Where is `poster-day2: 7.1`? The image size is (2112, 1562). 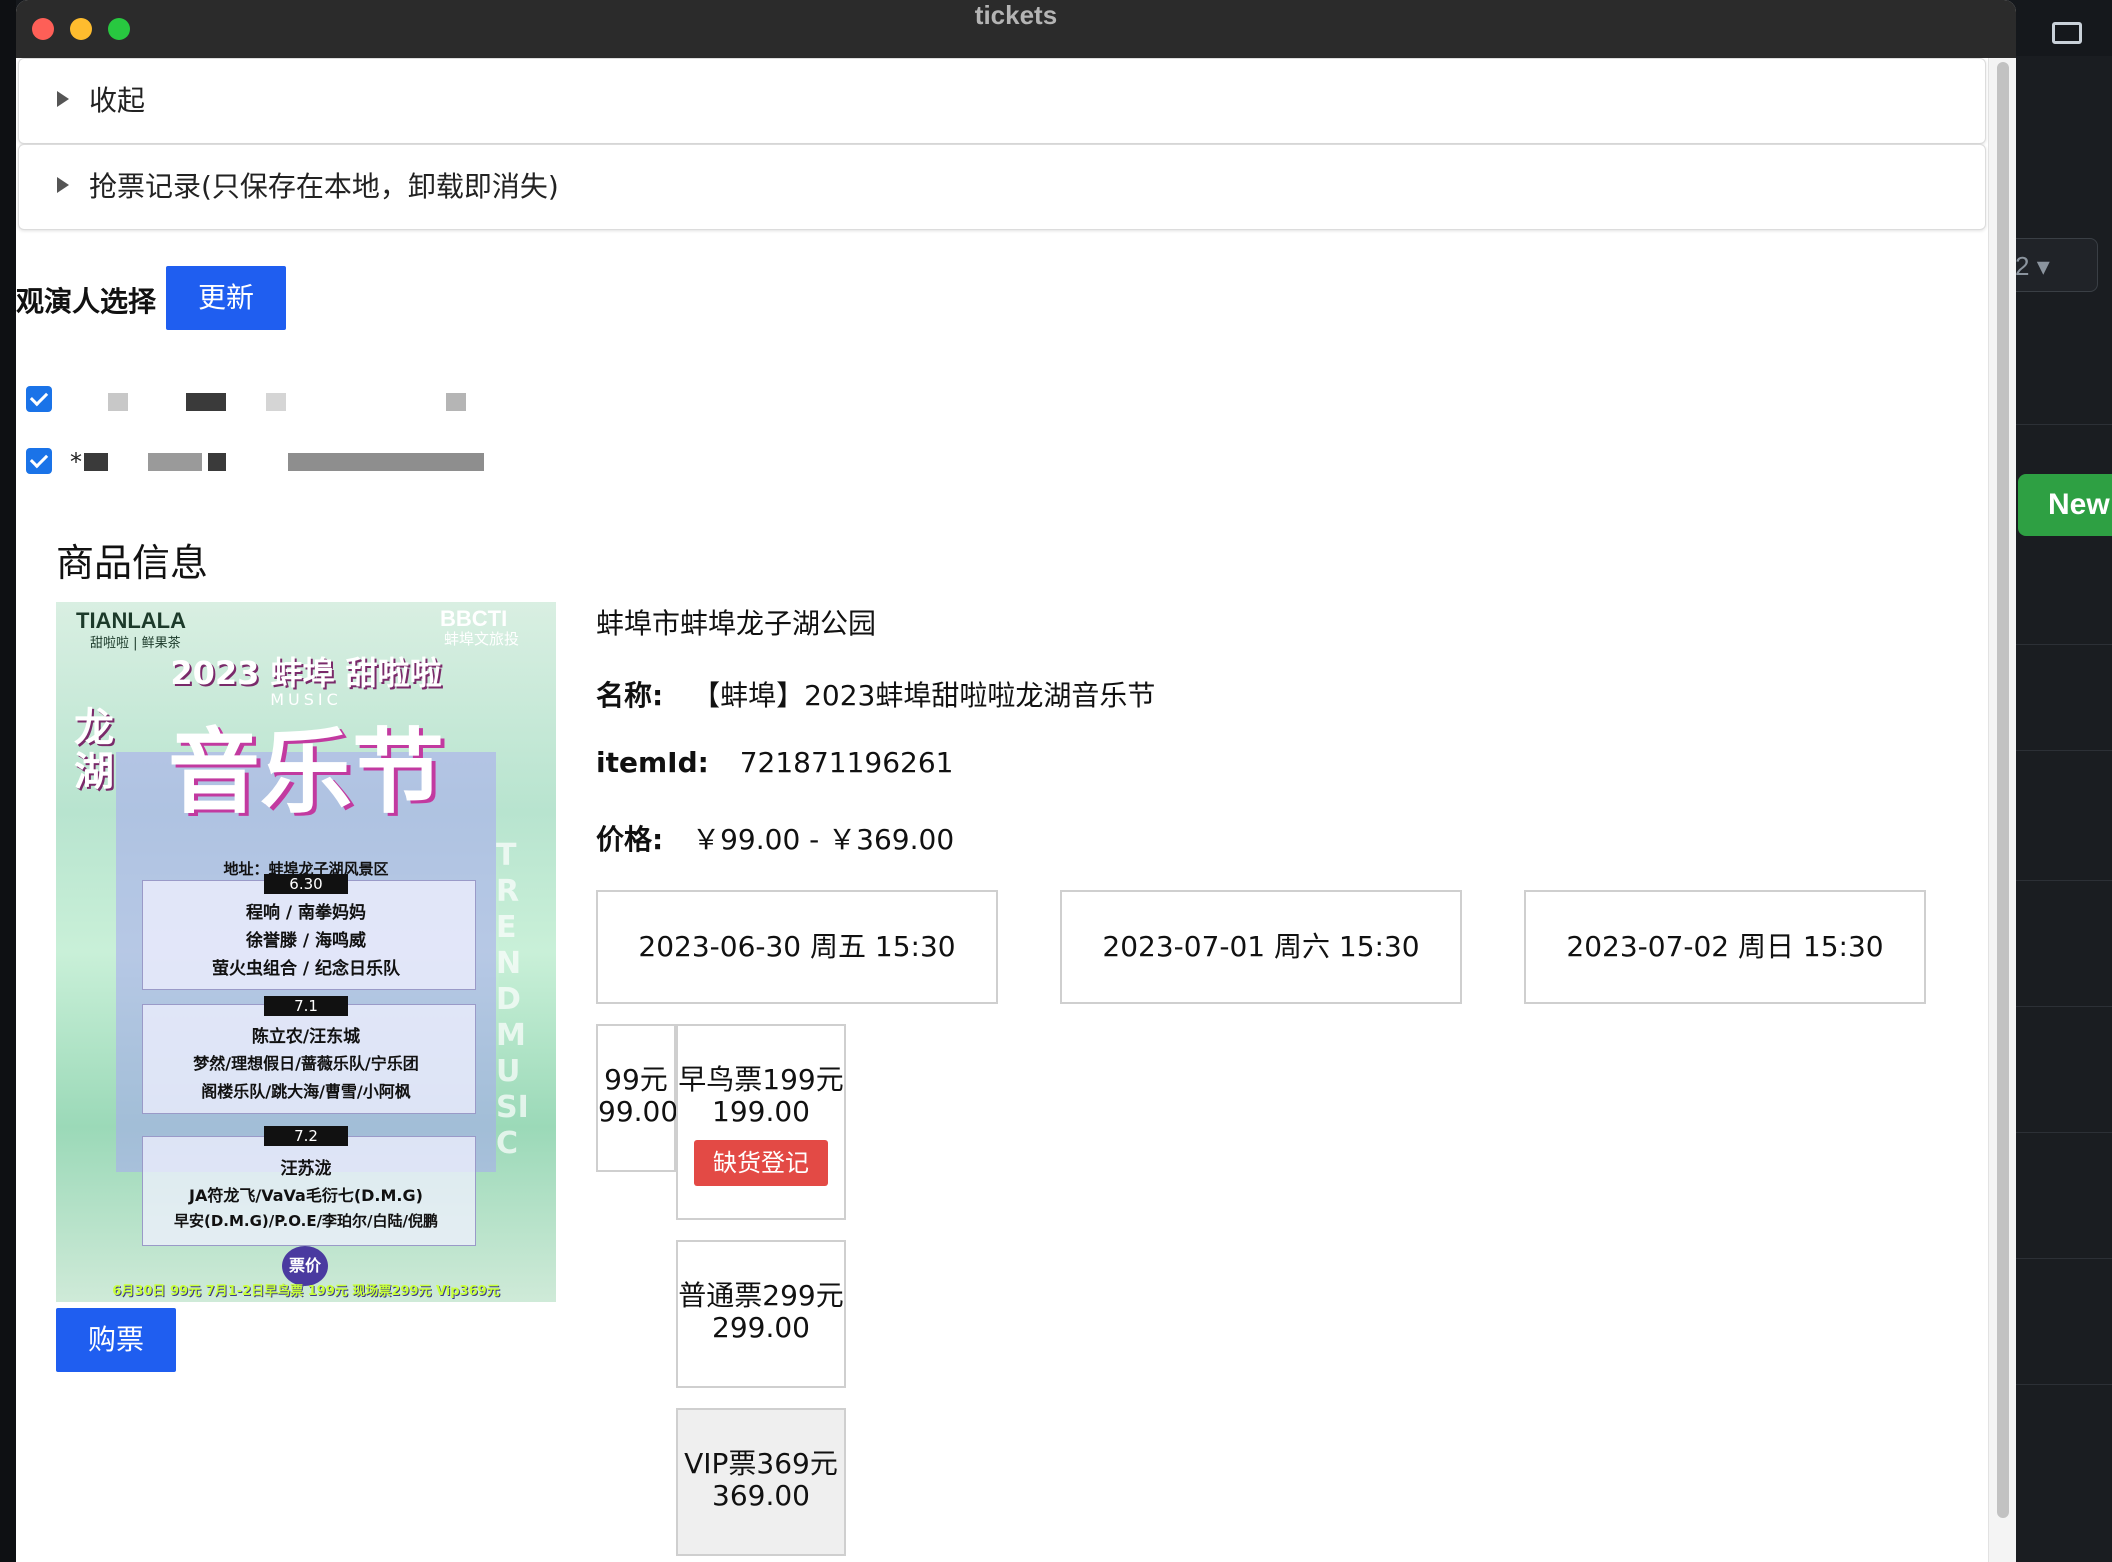 poster-day2: 7.1 is located at coordinates (306, 1006).